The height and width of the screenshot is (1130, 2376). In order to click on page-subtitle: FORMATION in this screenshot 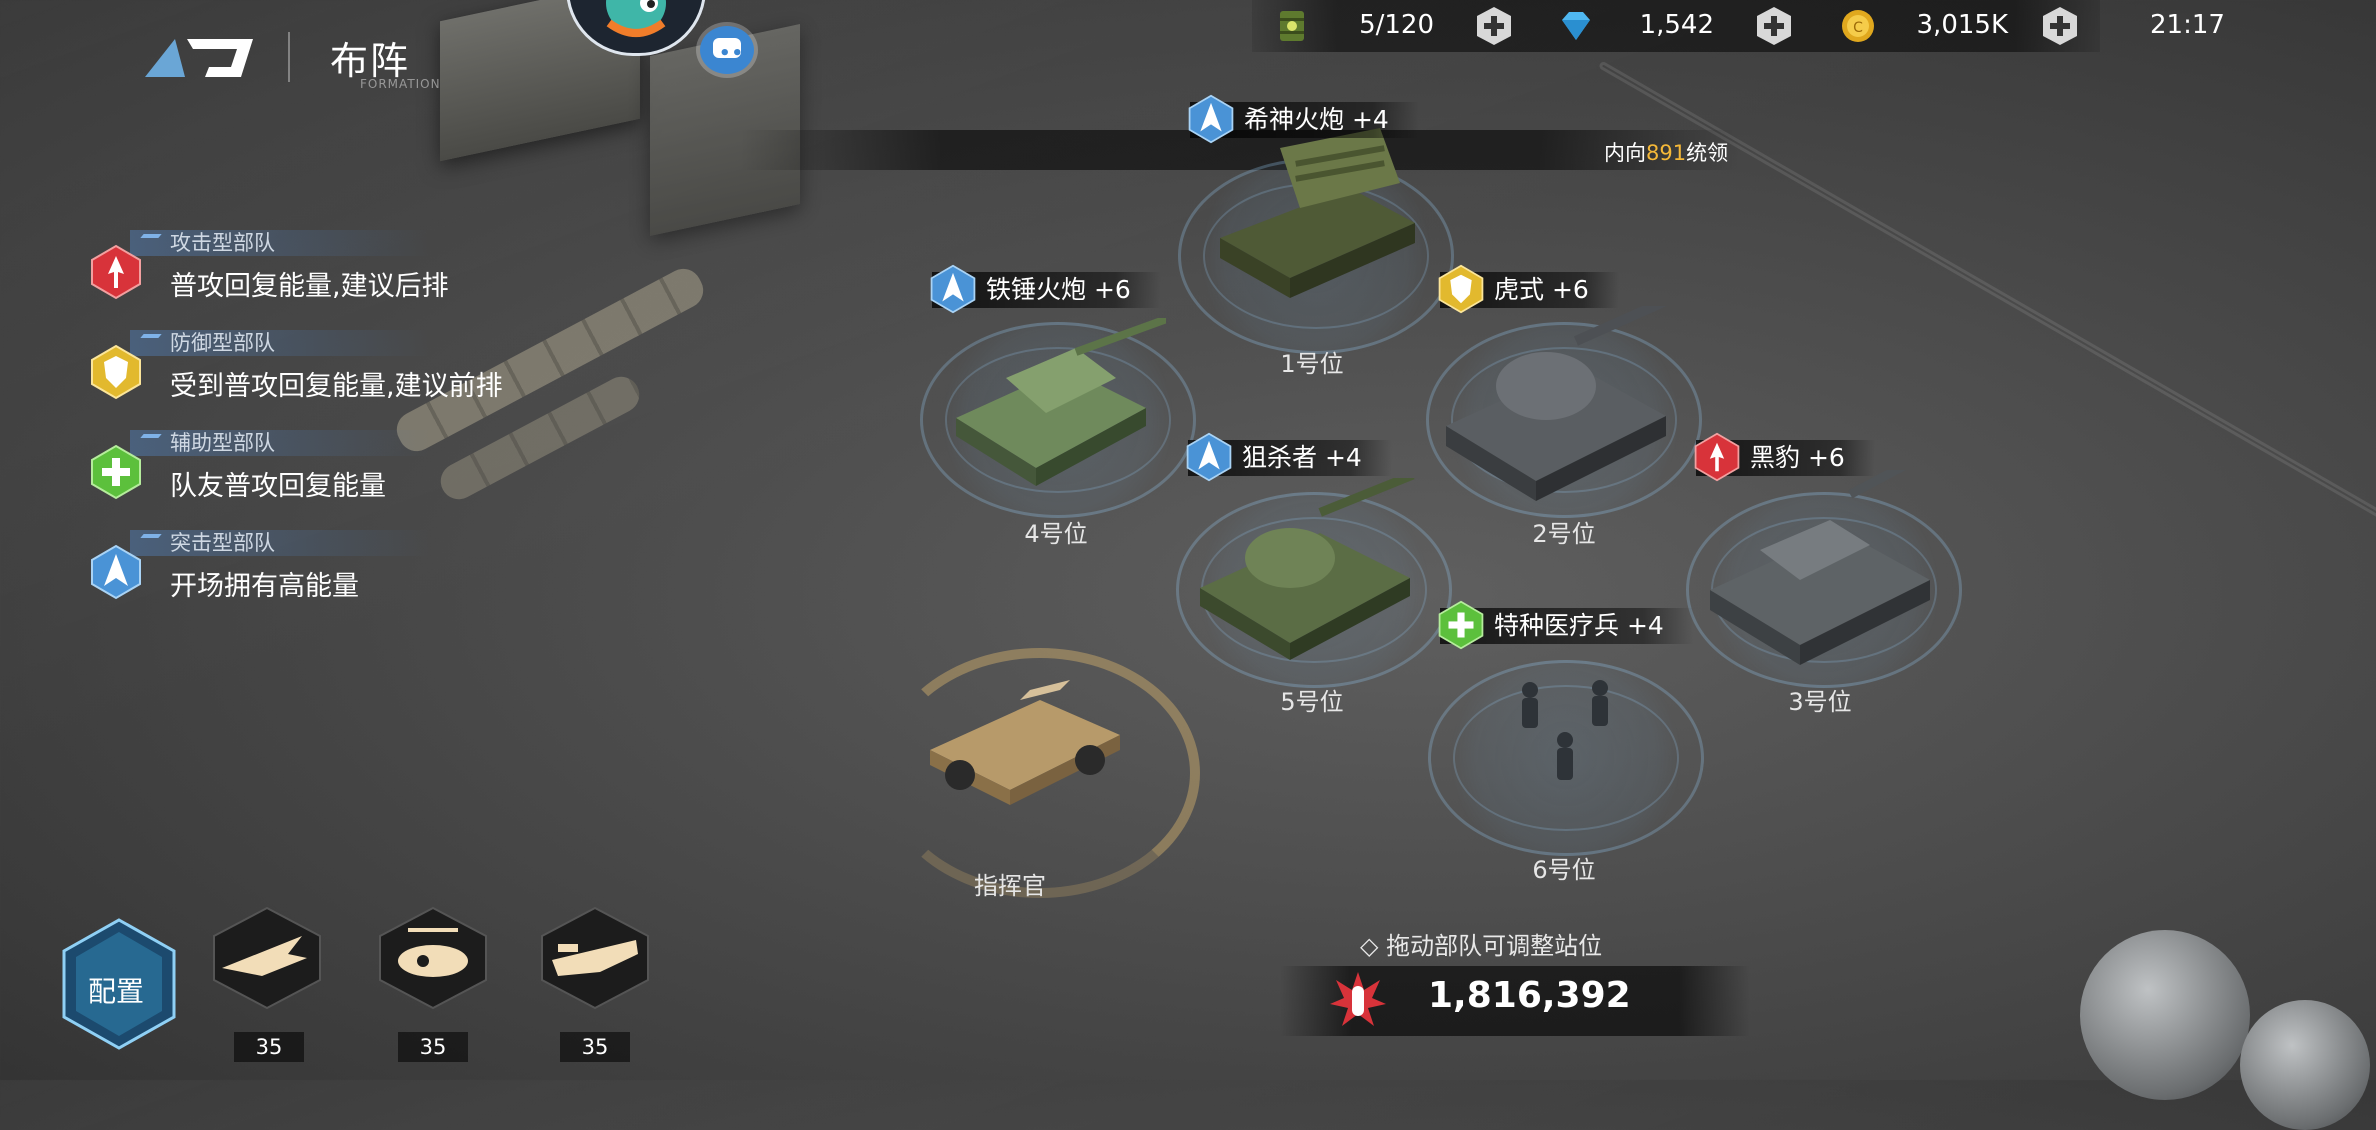, I will do `click(400, 84)`.